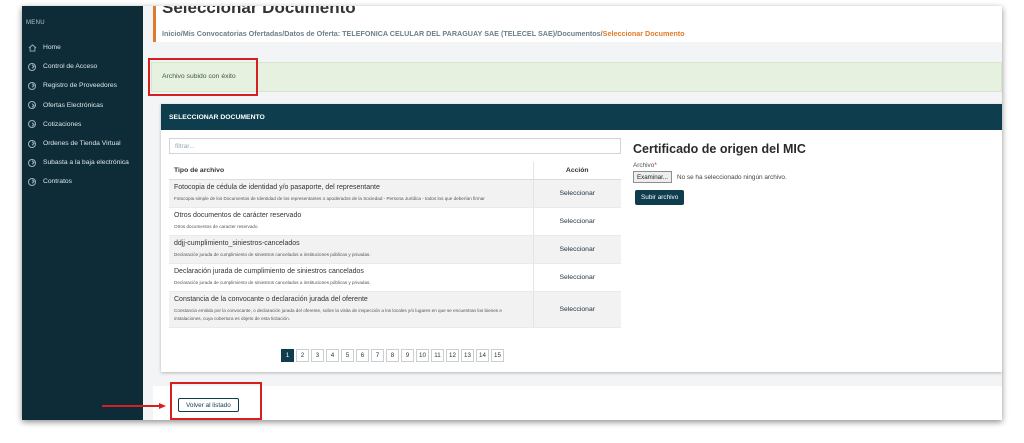  I want to click on sidebar-item-ordenes-tienda: Ordenes de Tienda Virtual, so click(82, 143).